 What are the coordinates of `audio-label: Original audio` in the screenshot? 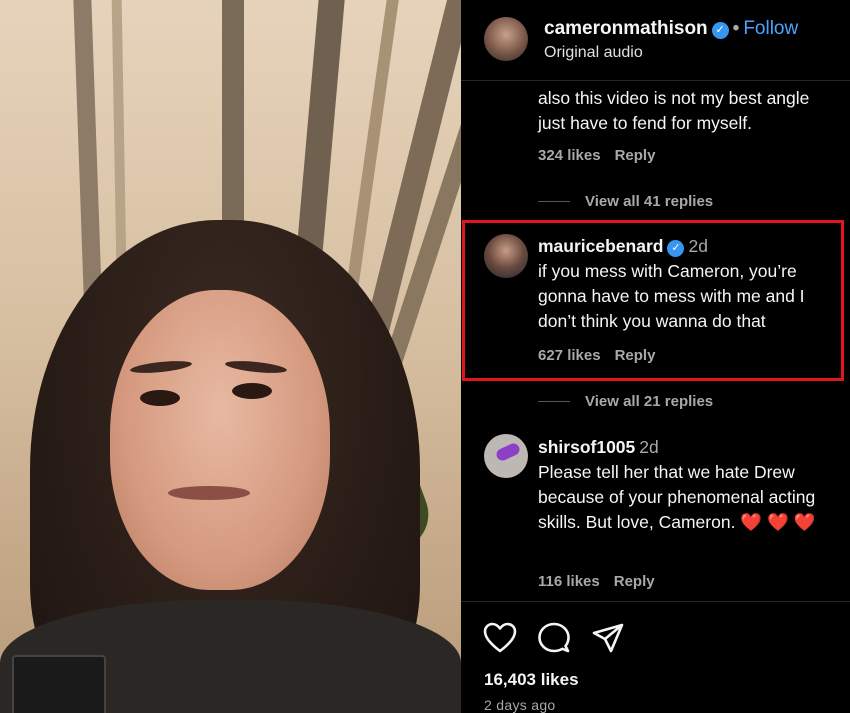 It's located at (593, 53).